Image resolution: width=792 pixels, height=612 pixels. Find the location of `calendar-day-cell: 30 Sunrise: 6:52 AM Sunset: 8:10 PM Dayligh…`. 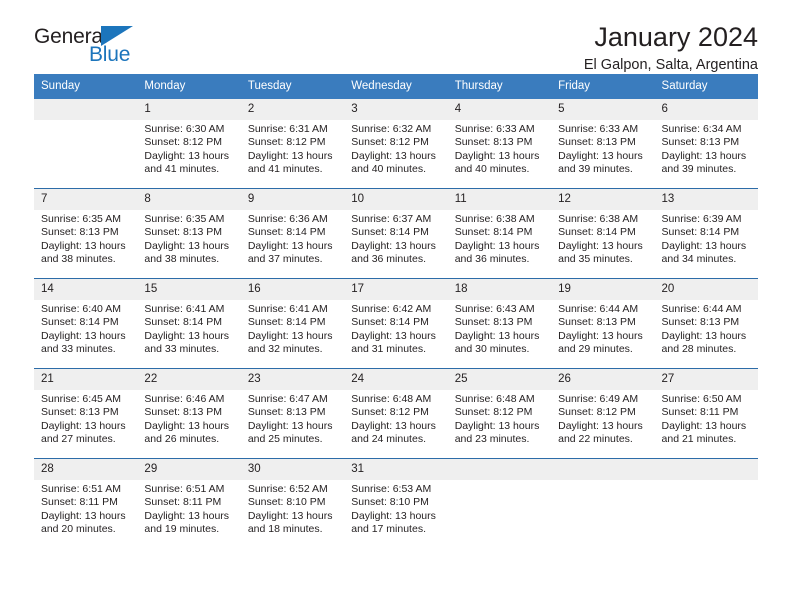

calendar-day-cell: 30 Sunrise: 6:52 AM Sunset: 8:10 PM Dayligh… is located at coordinates (292, 503).